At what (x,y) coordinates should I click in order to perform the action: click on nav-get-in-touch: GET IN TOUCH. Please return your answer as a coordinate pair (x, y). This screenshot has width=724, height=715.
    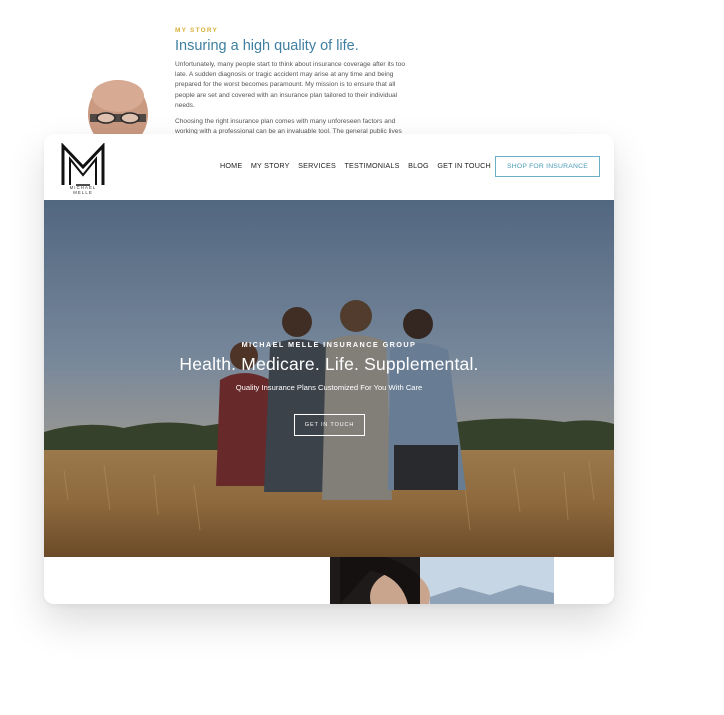
    Looking at the image, I should click on (464, 165).